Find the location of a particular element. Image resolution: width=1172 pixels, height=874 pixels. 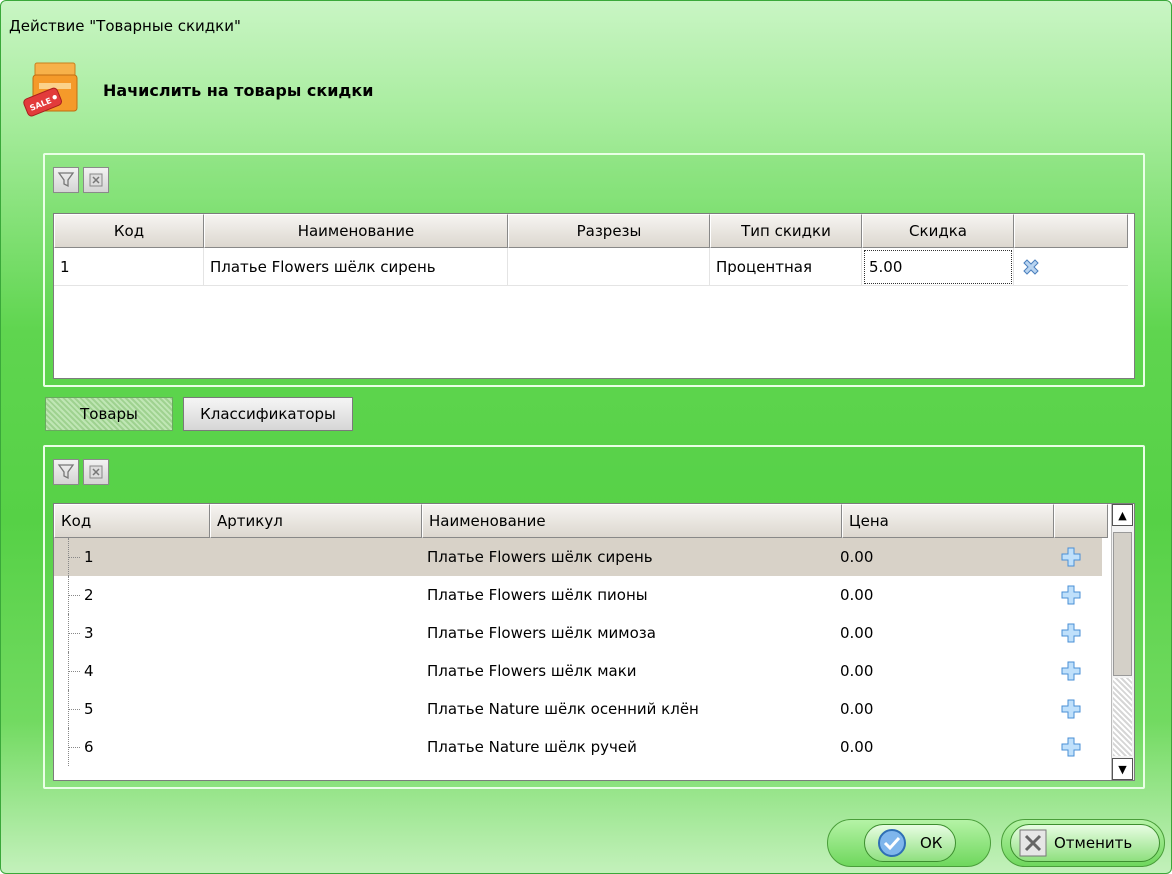

cancel-icon is located at coordinates (1033, 843).